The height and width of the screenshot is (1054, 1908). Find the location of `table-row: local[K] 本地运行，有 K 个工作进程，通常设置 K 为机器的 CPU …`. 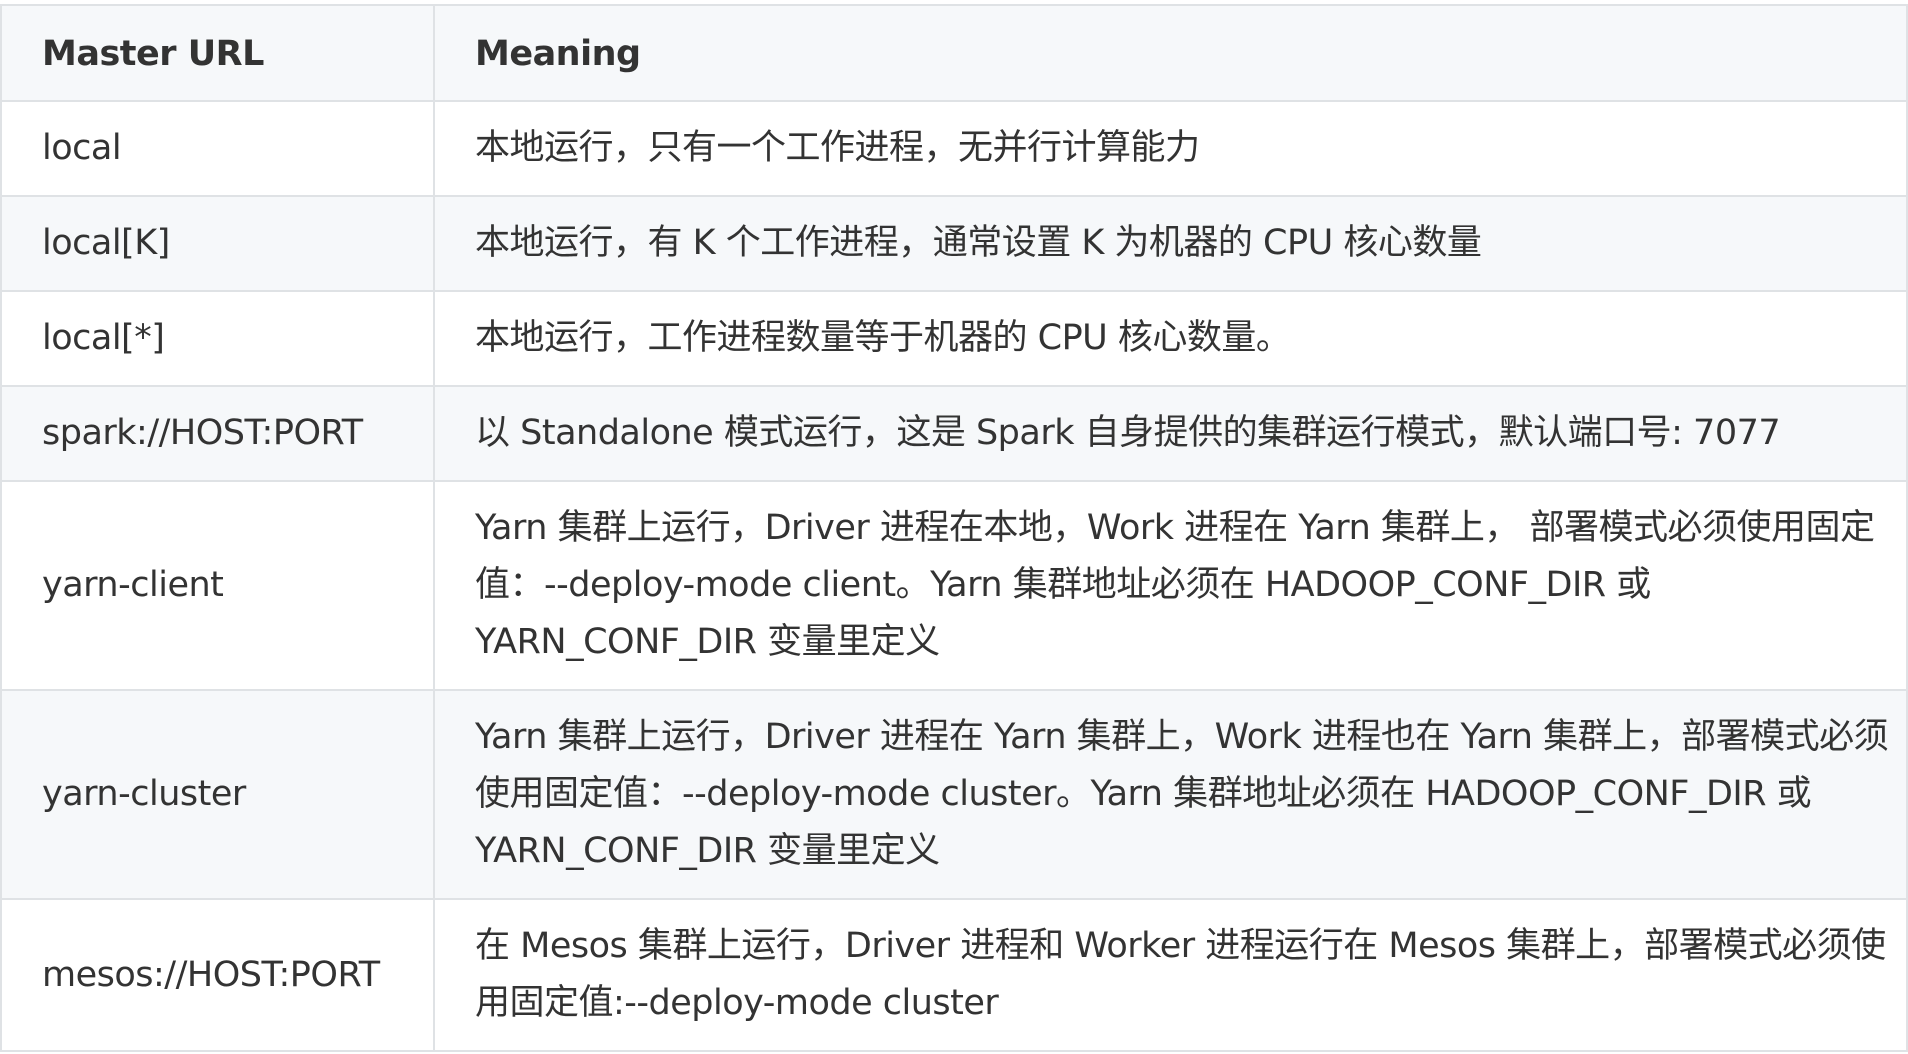

table-row: local[K] 本地运行，有 K 个工作进程，通常设置 K 为机器的 CPU … is located at coordinates (954, 243).